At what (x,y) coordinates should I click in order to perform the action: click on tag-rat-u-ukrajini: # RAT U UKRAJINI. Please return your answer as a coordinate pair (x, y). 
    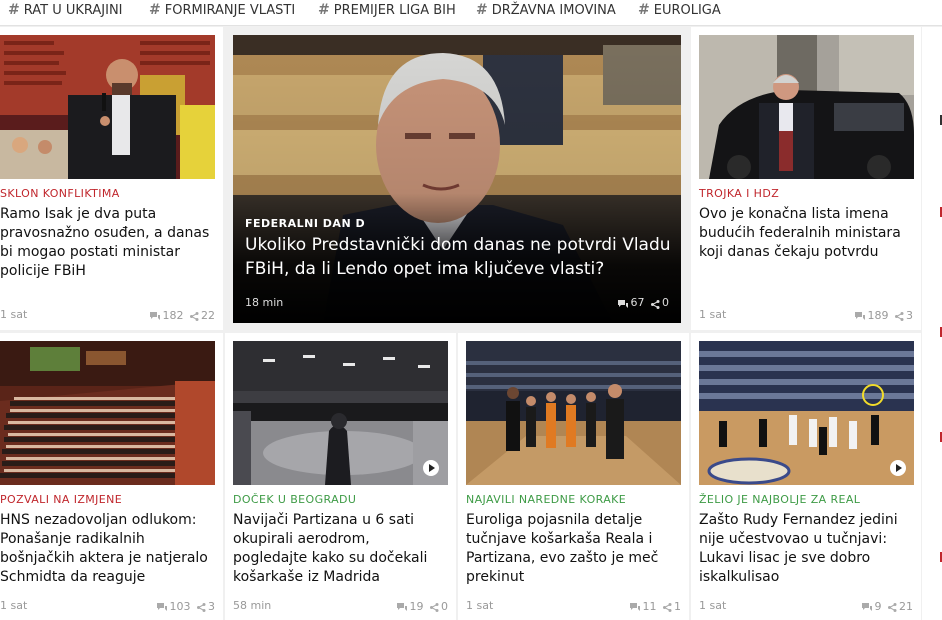
    Looking at the image, I should click on (65, 10).